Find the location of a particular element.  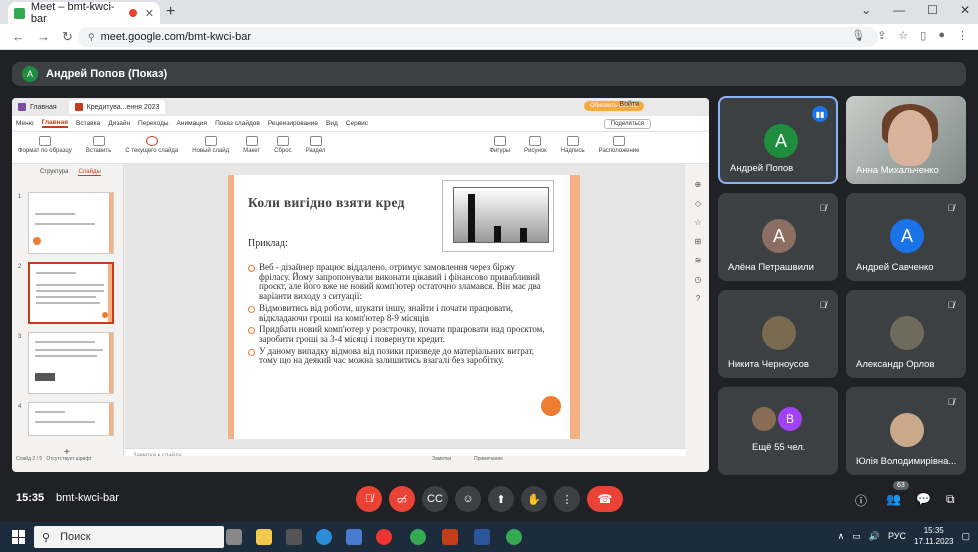

outline-tab: Структура is located at coordinates (54, 172).